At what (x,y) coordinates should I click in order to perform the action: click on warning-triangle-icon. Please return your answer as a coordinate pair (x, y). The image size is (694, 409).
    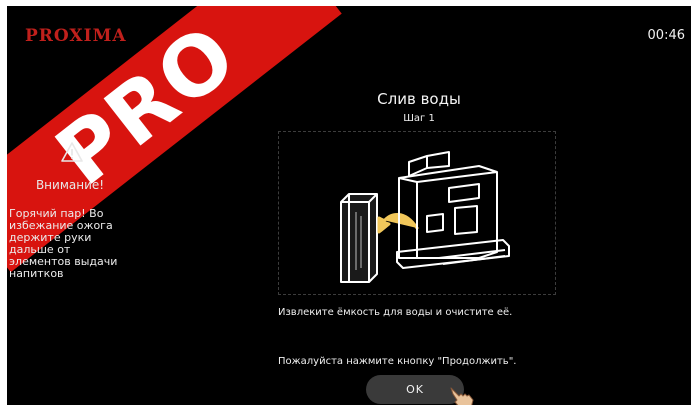
    Looking at the image, I should click on (72, 152).